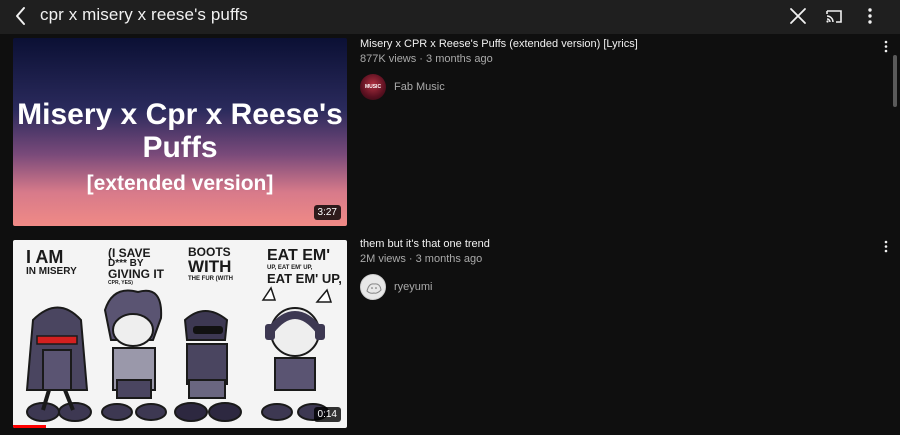 The height and width of the screenshot is (435, 900). What do you see at coordinates (134, 355) in the screenshot?
I see `character-cpr` at bounding box center [134, 355].